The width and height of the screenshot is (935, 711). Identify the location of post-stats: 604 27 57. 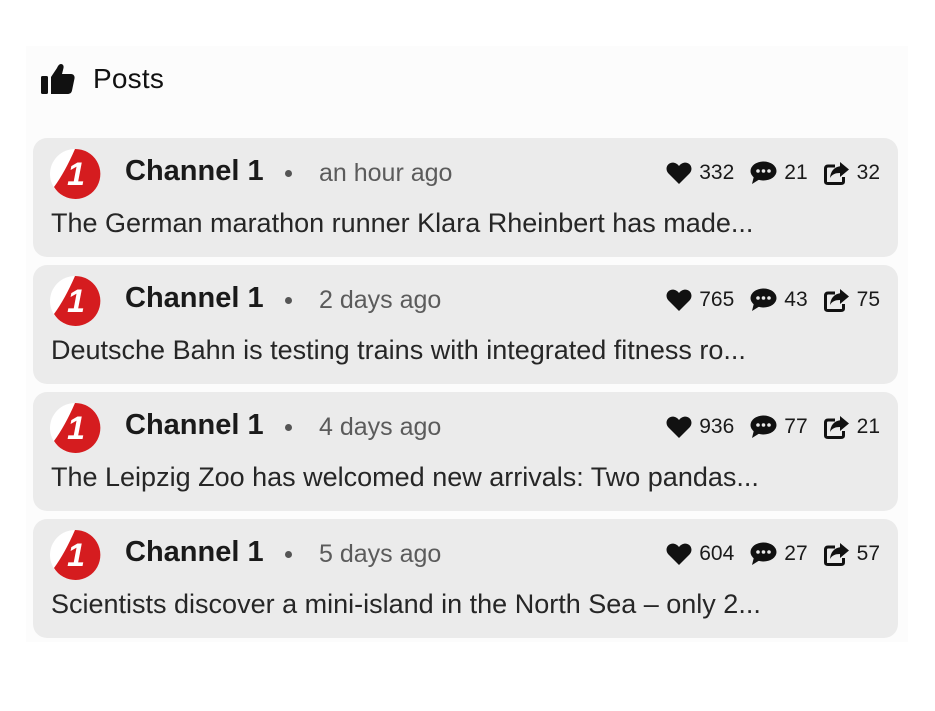
(773, 554).